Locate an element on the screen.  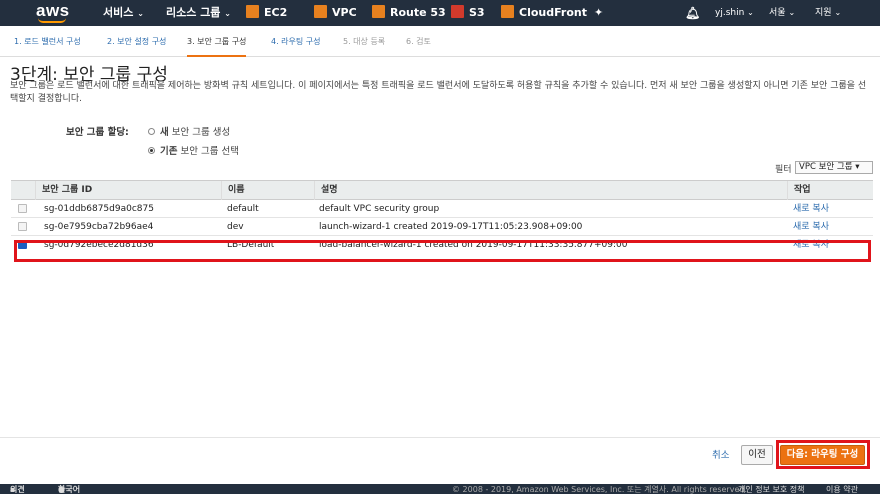
cancel-link: 취소 is located at coordinates (720, 454).